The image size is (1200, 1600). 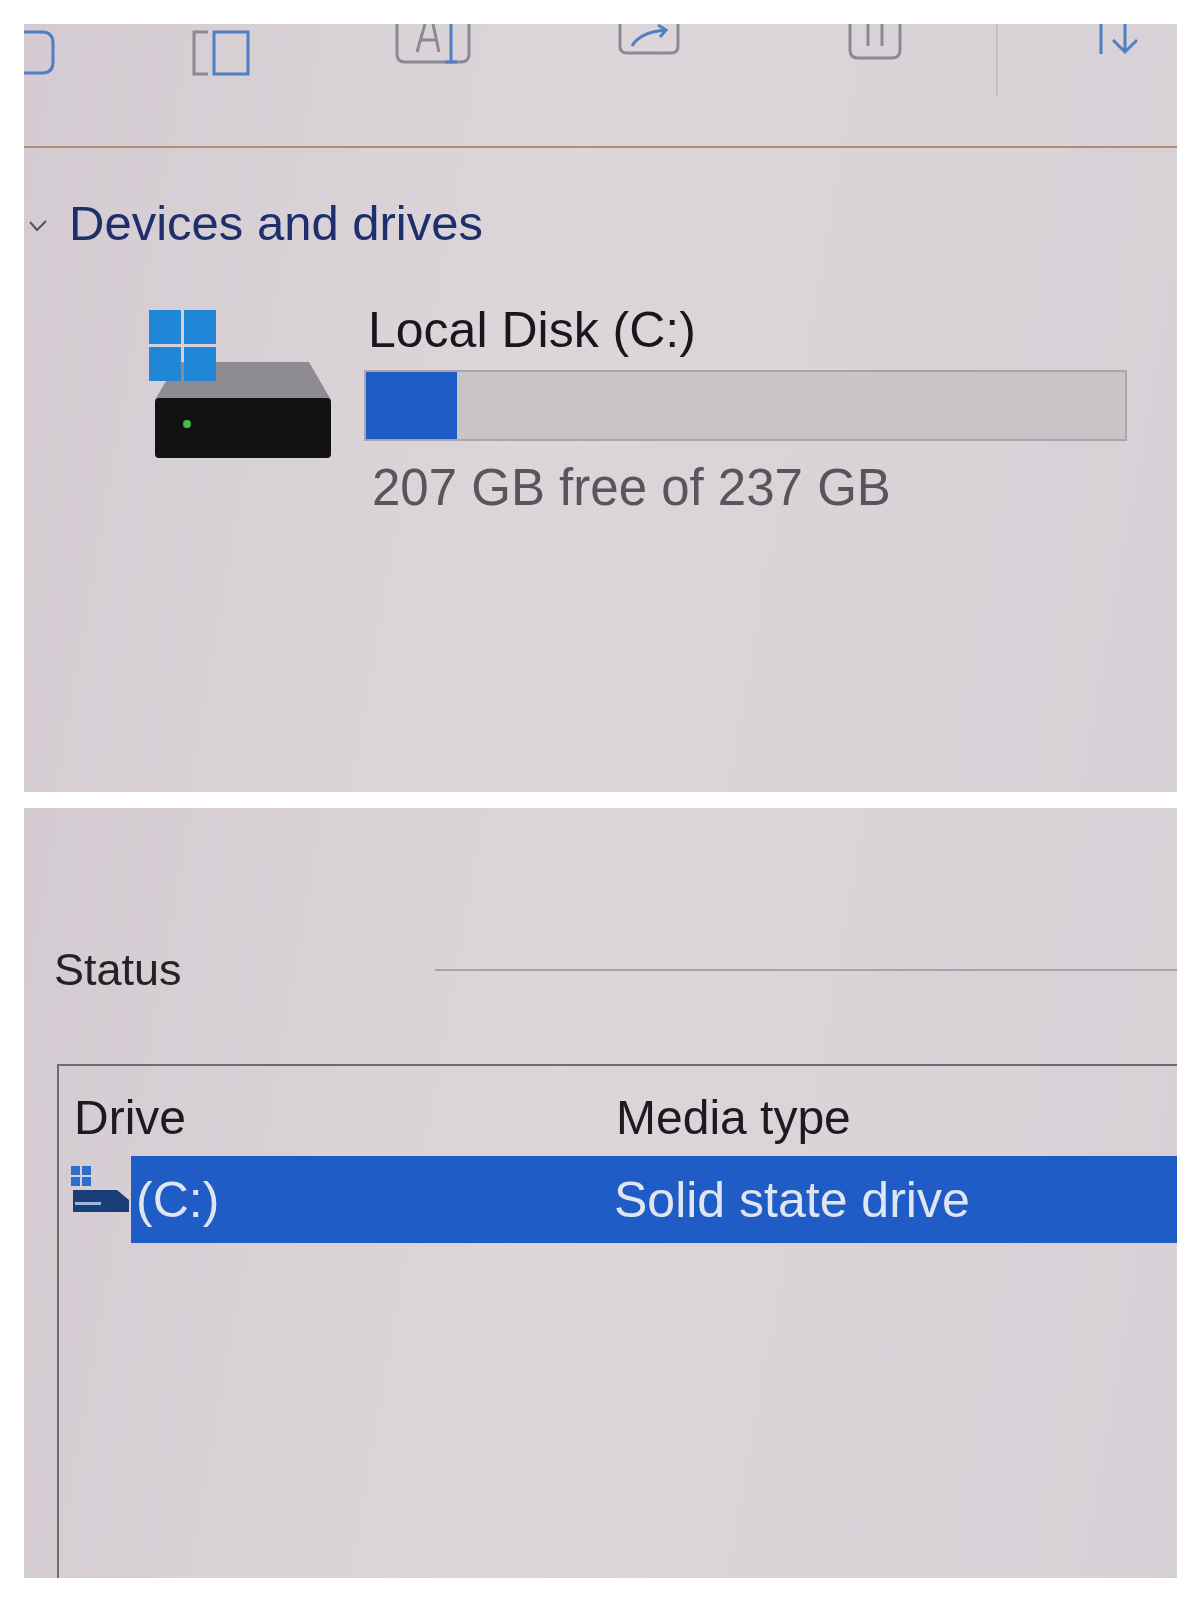 What do you see at coordinates (532, 330) in the screenshot?
I see `drive-name: Local Disk (C:)` at bounding box center [532, 330].